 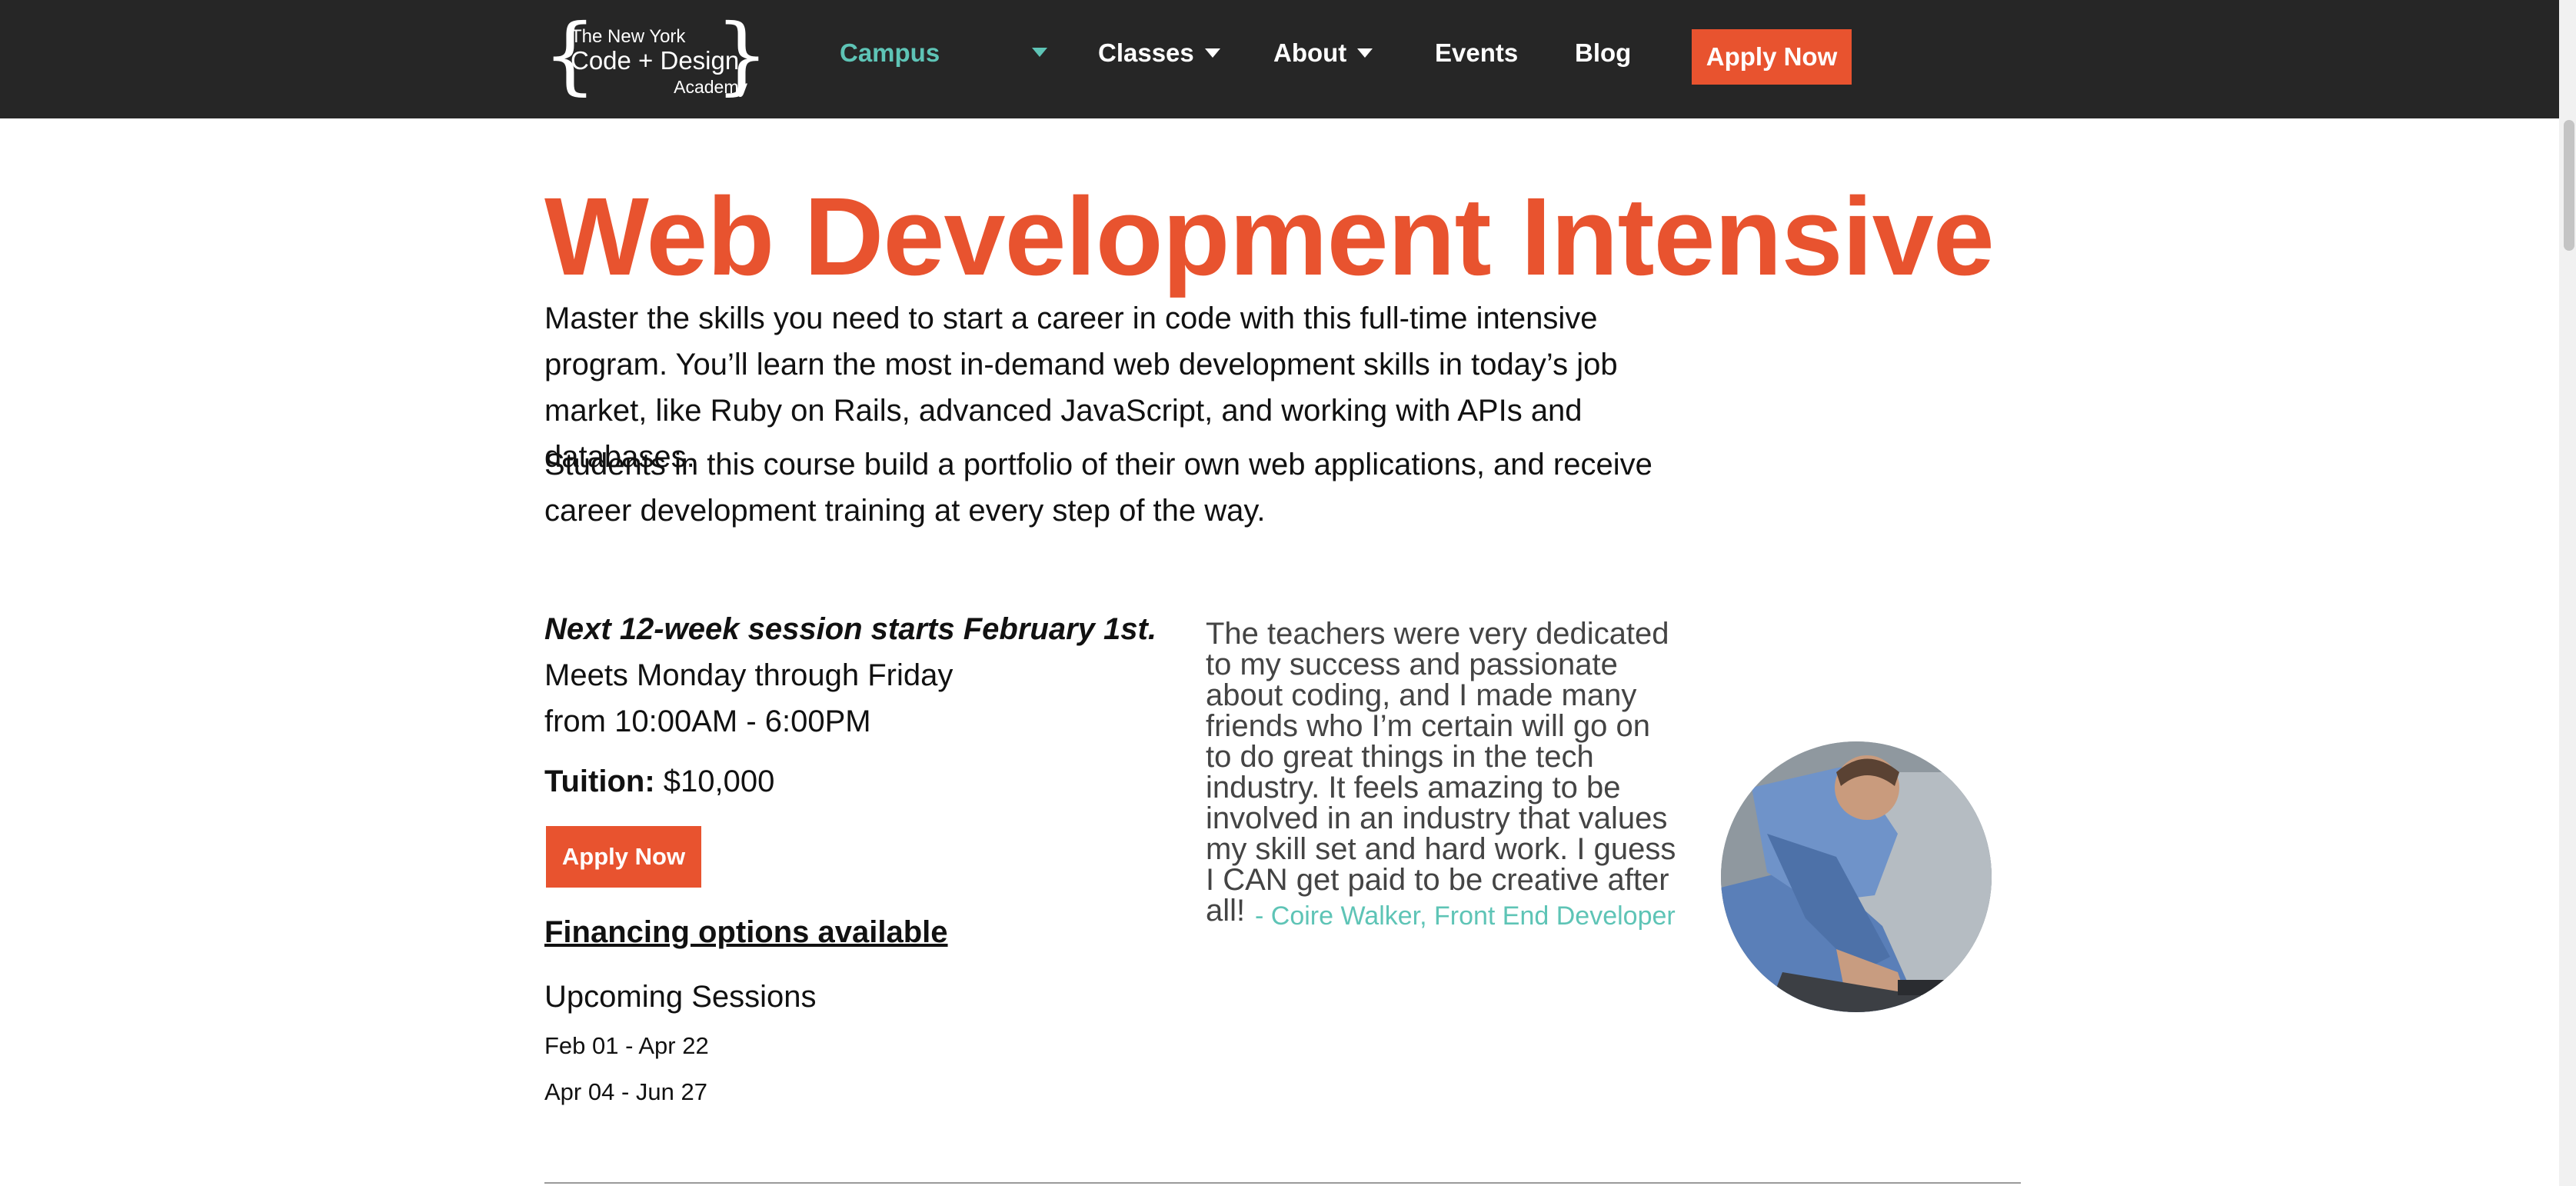 What do you see at coordinates (1282, 1183) in the screenshot?
I see `section-divider` at bounding box center [1282, 1183].